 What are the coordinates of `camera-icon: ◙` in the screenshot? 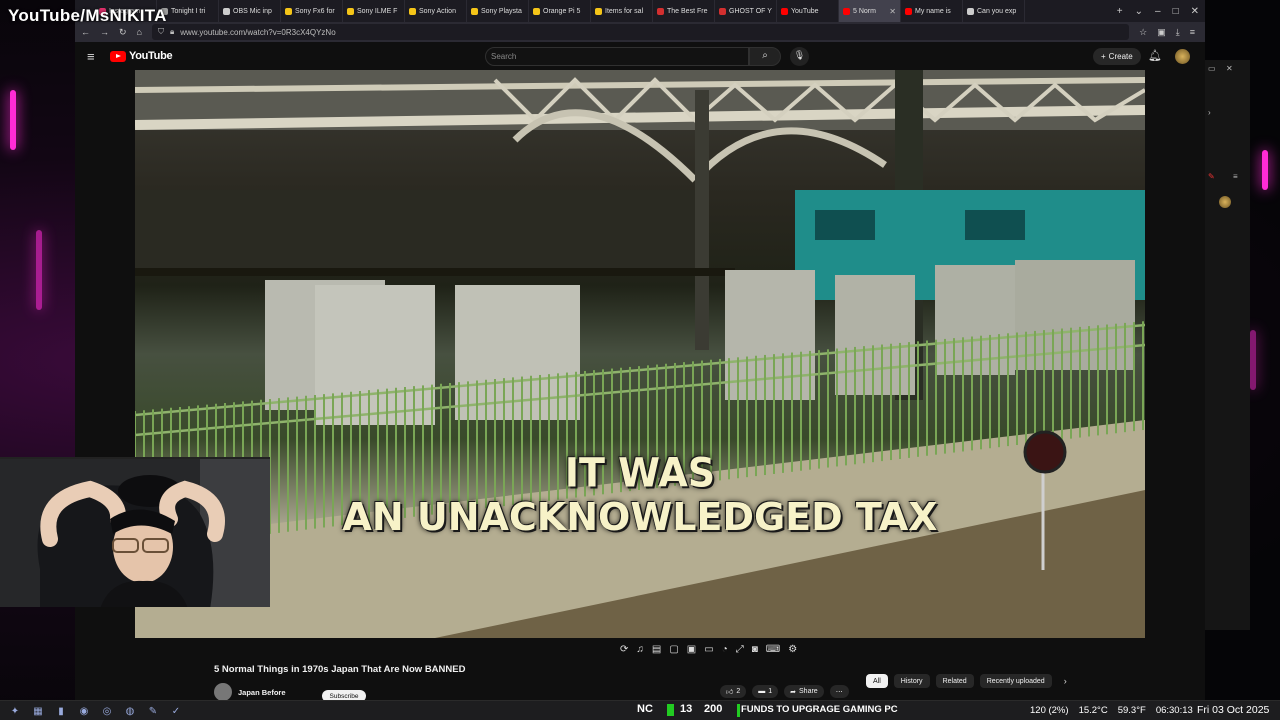 It's located at (755, 649).